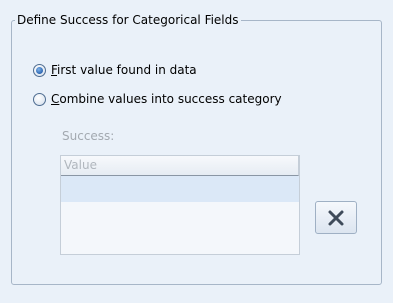  I want to click on radio-indicator-first-value, so click(39, 70).